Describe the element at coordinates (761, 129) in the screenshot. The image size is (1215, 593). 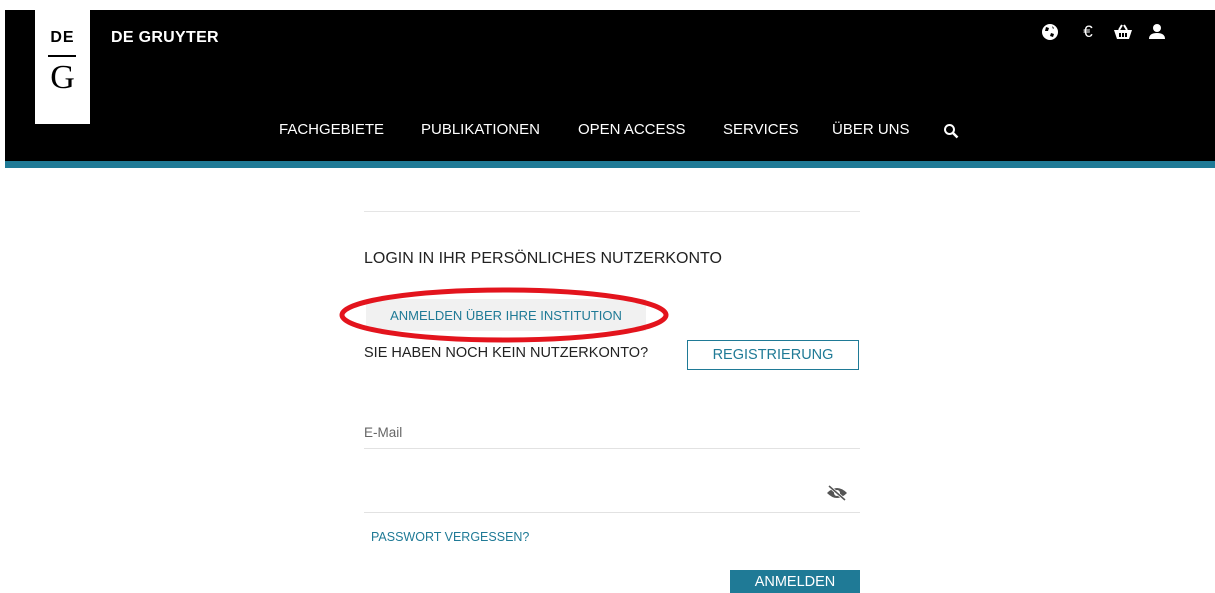
I see `nav-item-services: SERVICES` at that location.